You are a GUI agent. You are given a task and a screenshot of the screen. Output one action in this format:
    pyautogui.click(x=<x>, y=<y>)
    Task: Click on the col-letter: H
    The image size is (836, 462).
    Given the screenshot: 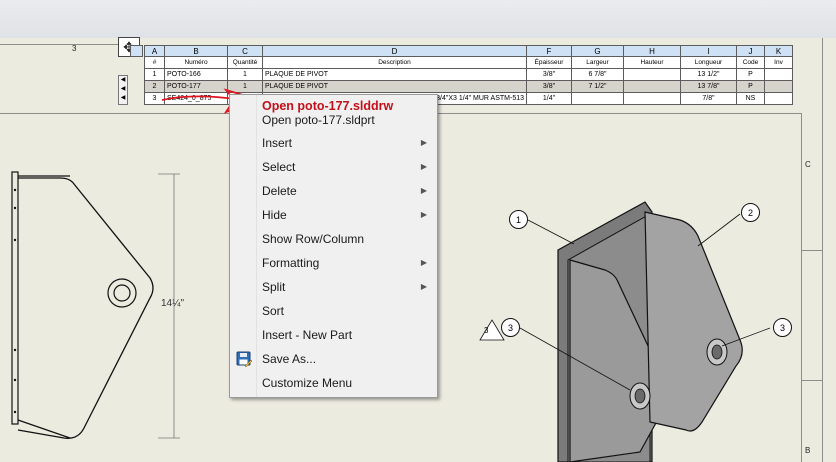 What is the action you would take?
    pyautogui.click(x=652, y=51)
    